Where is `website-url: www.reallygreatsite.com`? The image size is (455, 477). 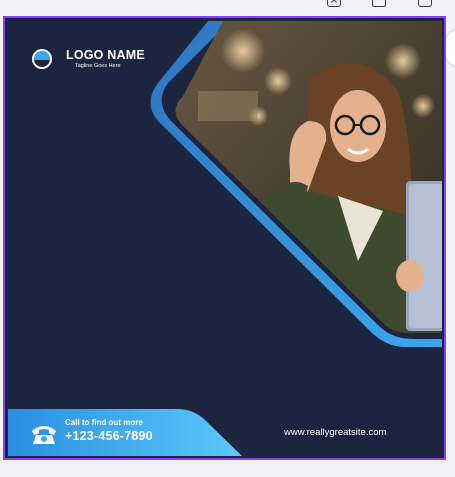
website-url: www.reallygreatsite.com is located at coordinates (335, 432).